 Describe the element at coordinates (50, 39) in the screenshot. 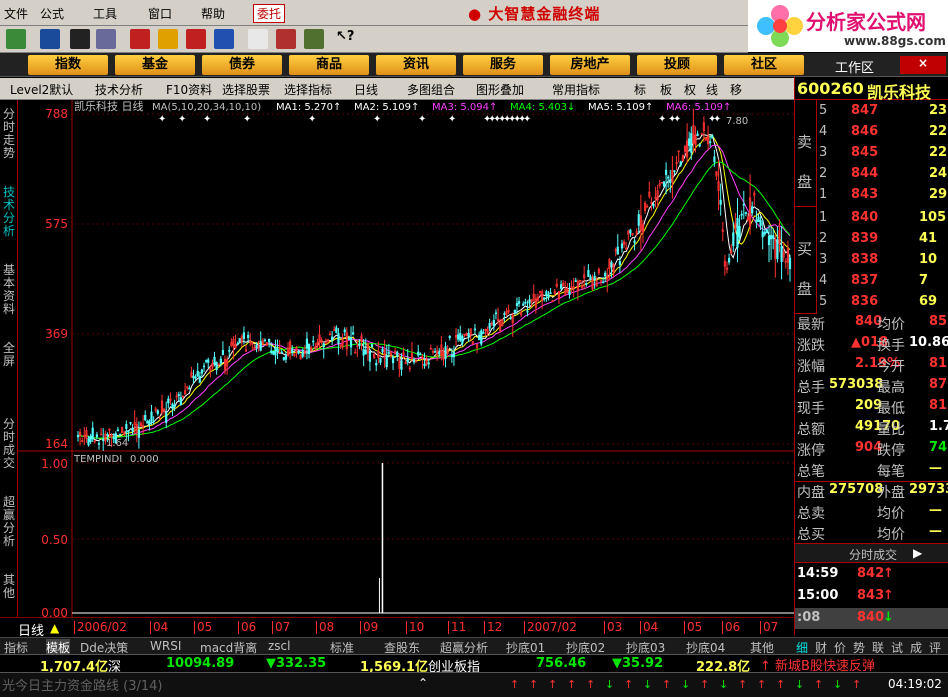

I see `monitor-icon` at that location.